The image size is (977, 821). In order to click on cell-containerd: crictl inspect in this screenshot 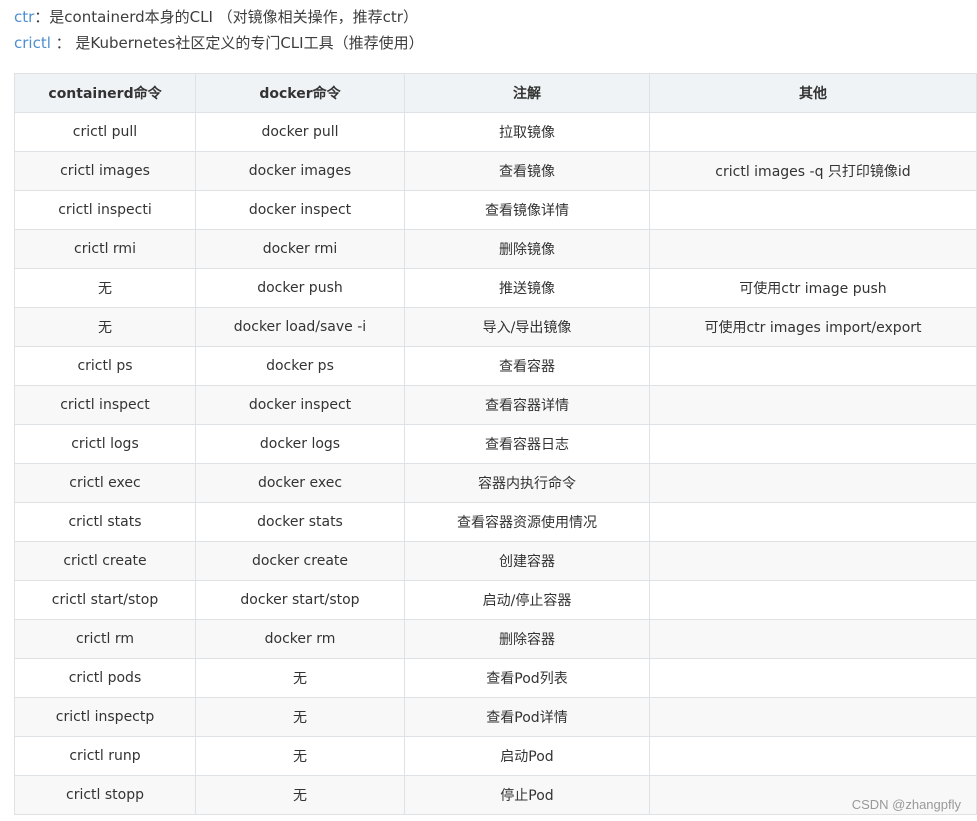, I will do `click(105, 405)`.